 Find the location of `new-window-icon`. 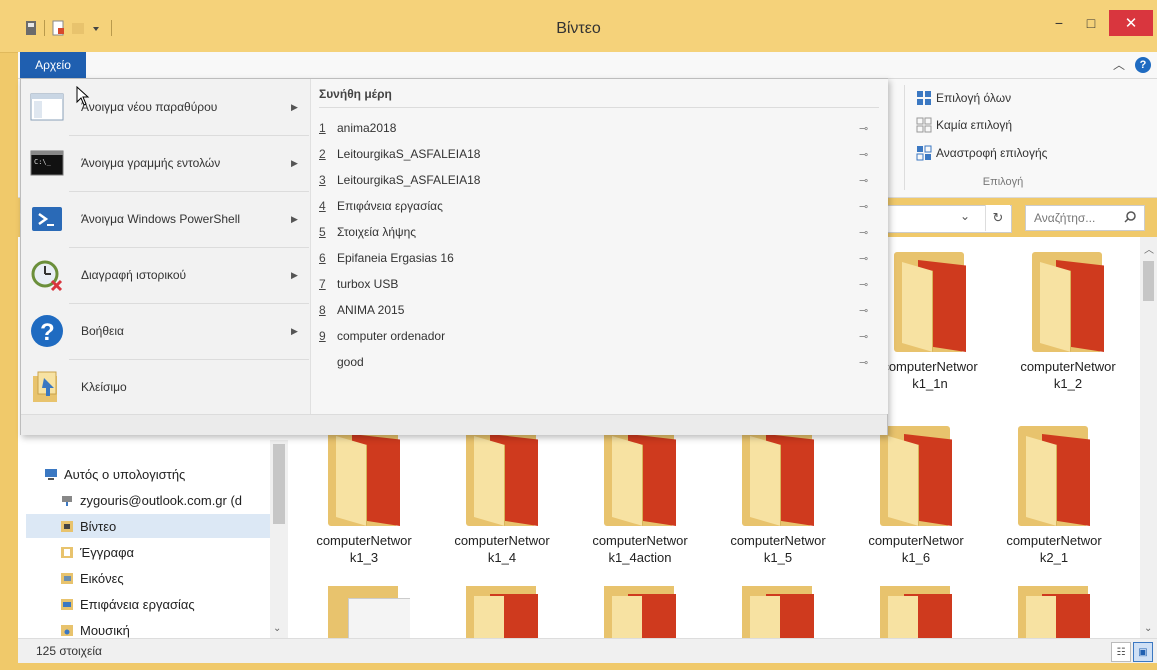

new-window-icon is located at coordinates (47, 107).